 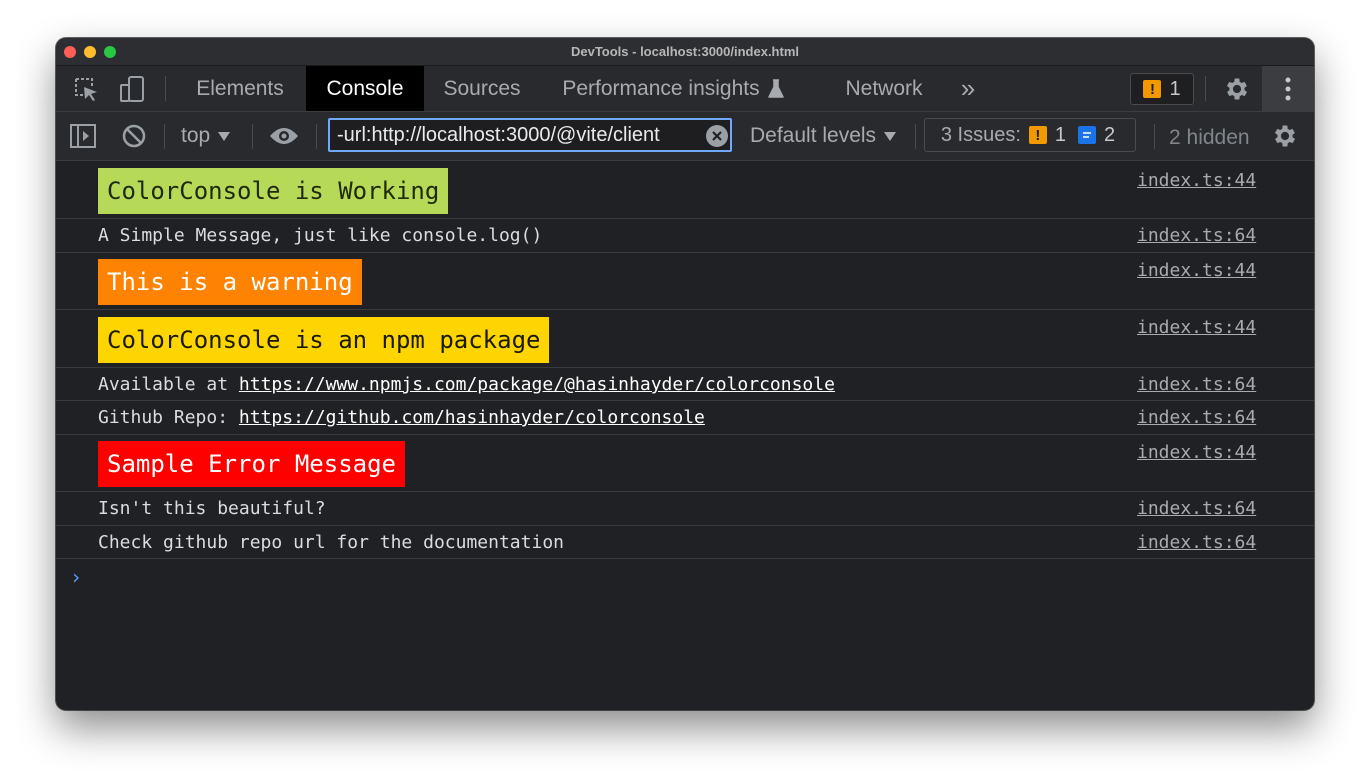 I want to click on issues-label: 3 Issues:, so click(x=980, y=134).